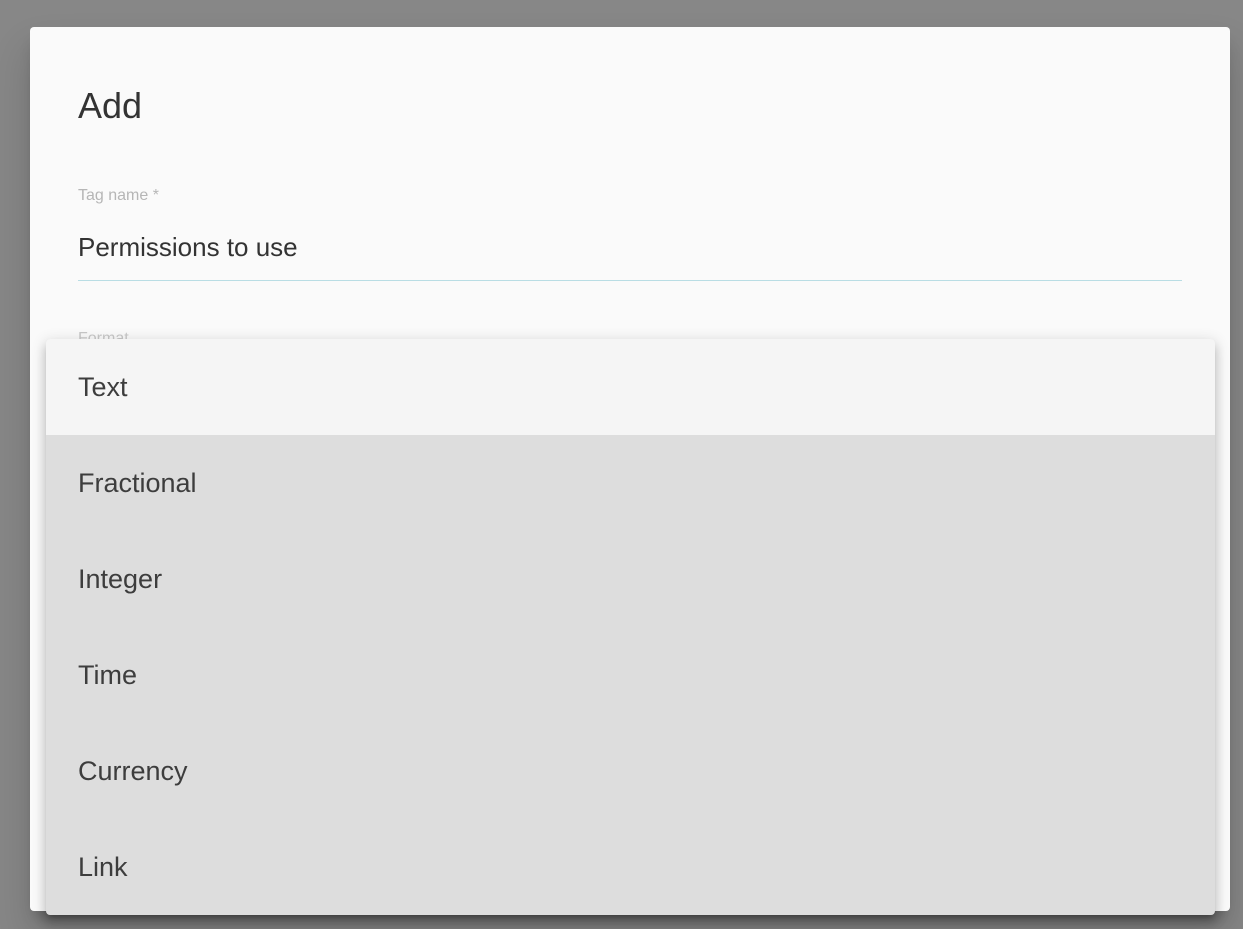 This screenshot has height=929, width=1243. What do you see at coordinates (630, 280) in the screenshot?
I see `tag-name-underline` at bounding box center [630, 280].